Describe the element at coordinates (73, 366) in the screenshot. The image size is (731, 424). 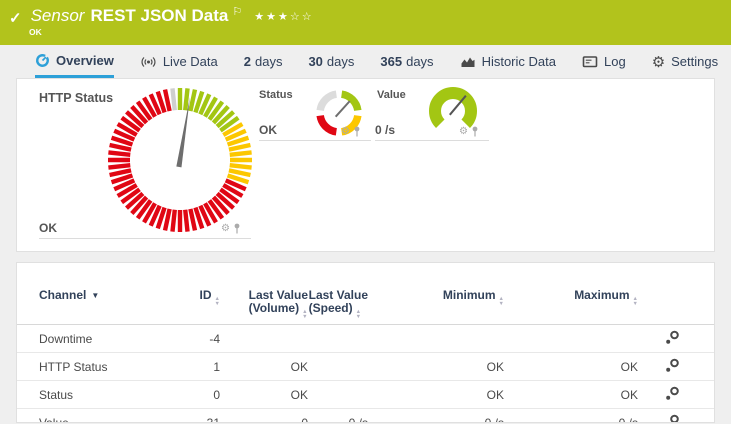
I see `channel-name: HTTP Status` at that location.